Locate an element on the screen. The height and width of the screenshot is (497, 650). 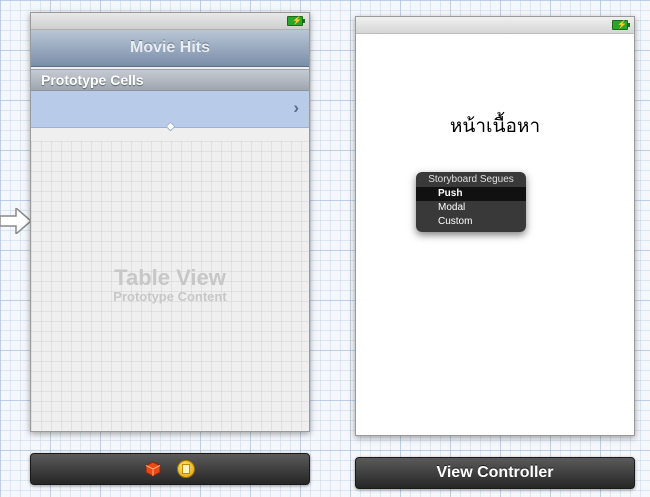
segue-menu: Storyboard Segues Push Modal Custom is located at coordinates (471, 202).